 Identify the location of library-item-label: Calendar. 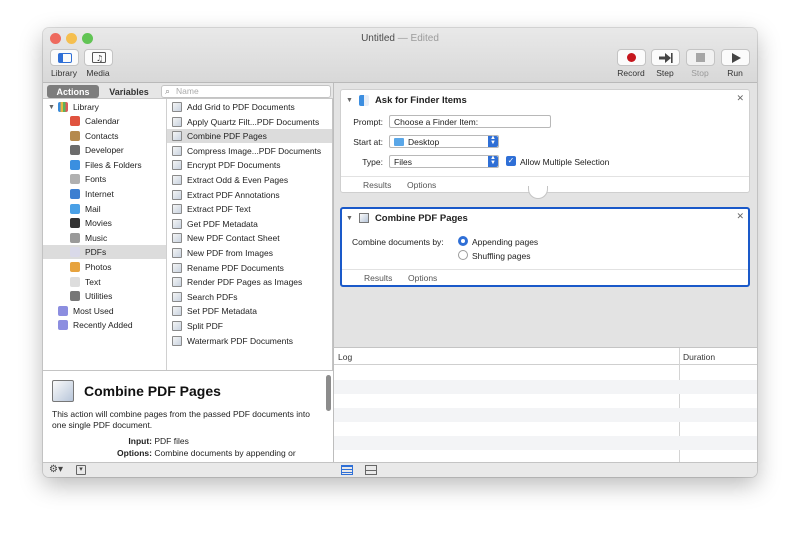
(102, 121).